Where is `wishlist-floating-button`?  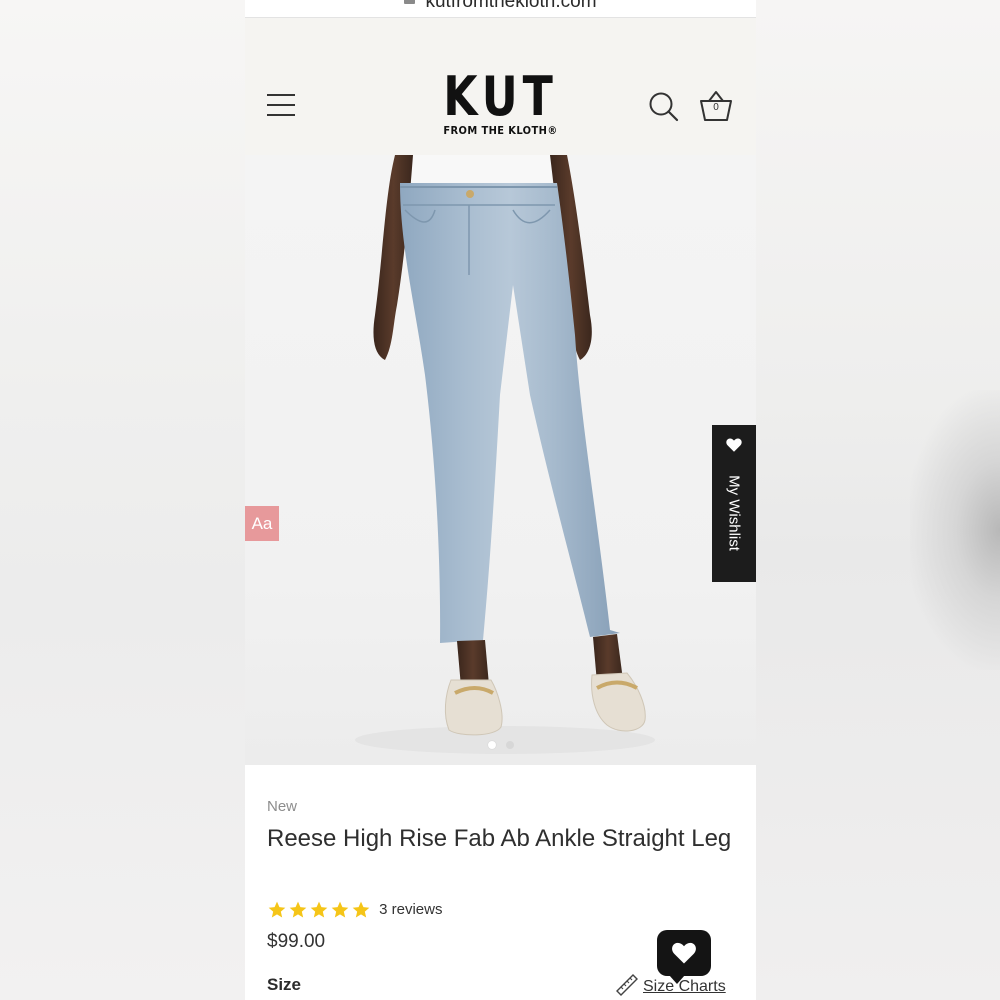 wishlist-floating-button is located at coordinates (684, 957).